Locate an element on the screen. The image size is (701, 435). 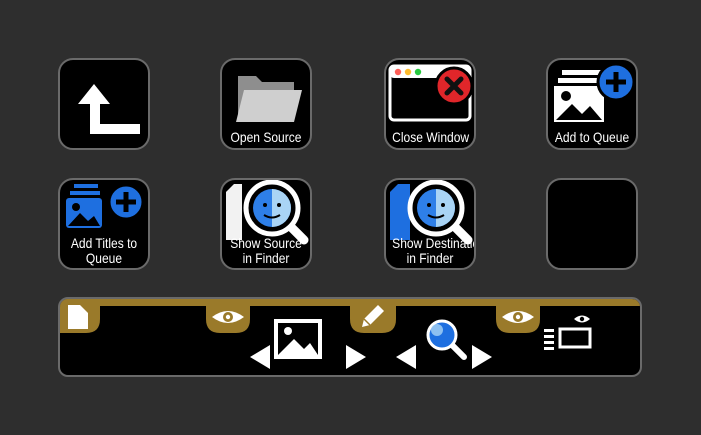
show-source-label: Show Source in Finder is located at coordinates (266, 251).